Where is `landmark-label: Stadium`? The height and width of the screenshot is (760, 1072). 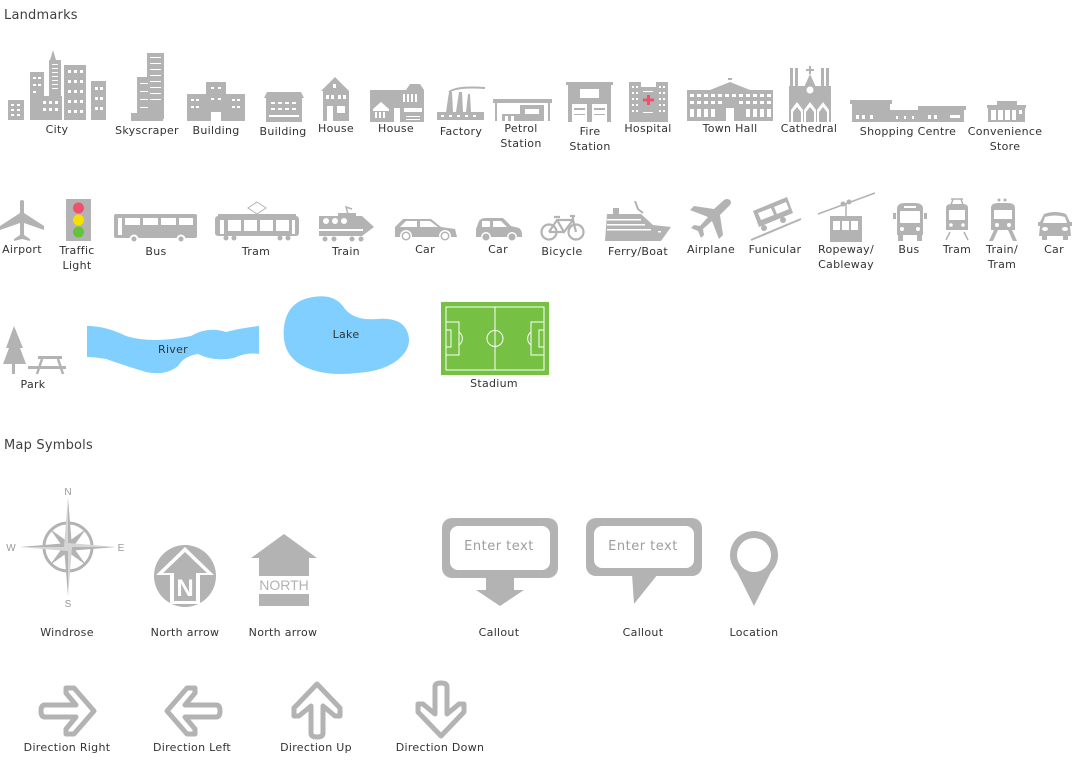
landmark-label: Stadium is located at coordinates (494, 383).